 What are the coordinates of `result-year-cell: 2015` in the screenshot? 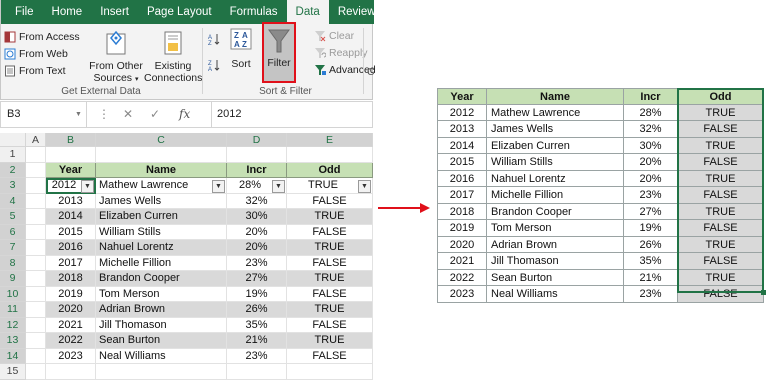 It's located at (462, 162).